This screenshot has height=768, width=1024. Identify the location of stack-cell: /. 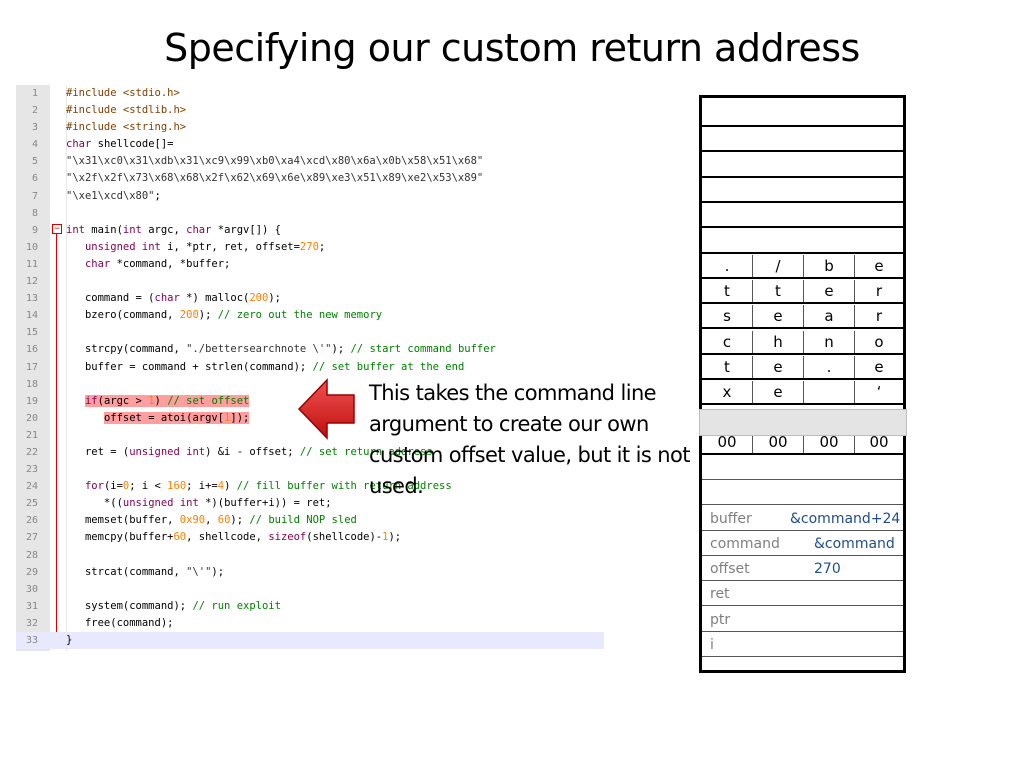
(778, 265).